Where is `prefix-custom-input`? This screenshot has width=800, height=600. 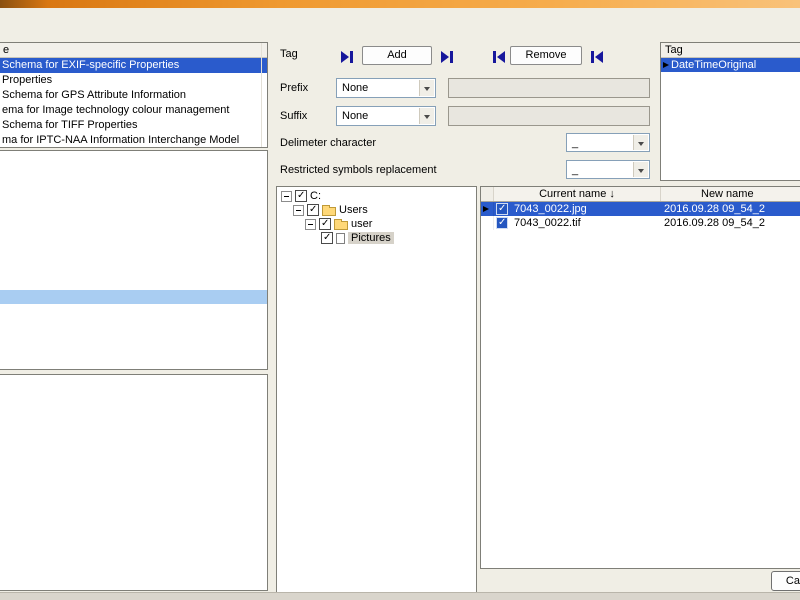
prefix-custom-input is located at coordinates (549, 88).